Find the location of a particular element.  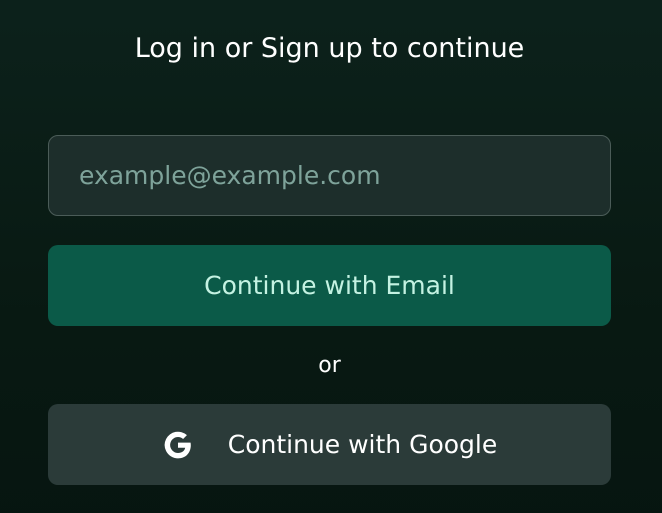

google-button-label: Continue with Google is located at coordinates (363, 444).